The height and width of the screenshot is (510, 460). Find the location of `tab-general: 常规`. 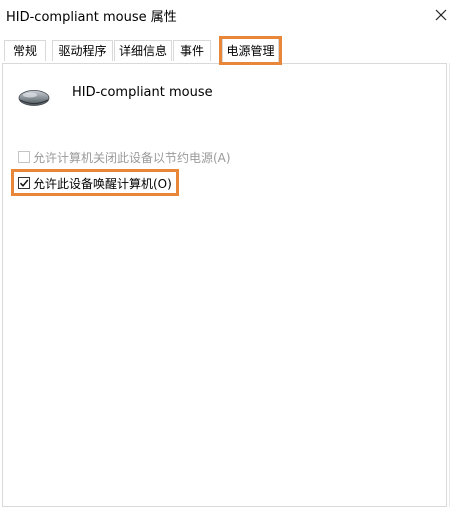

tab-general: 常规 is located at coordinates (25, 50).